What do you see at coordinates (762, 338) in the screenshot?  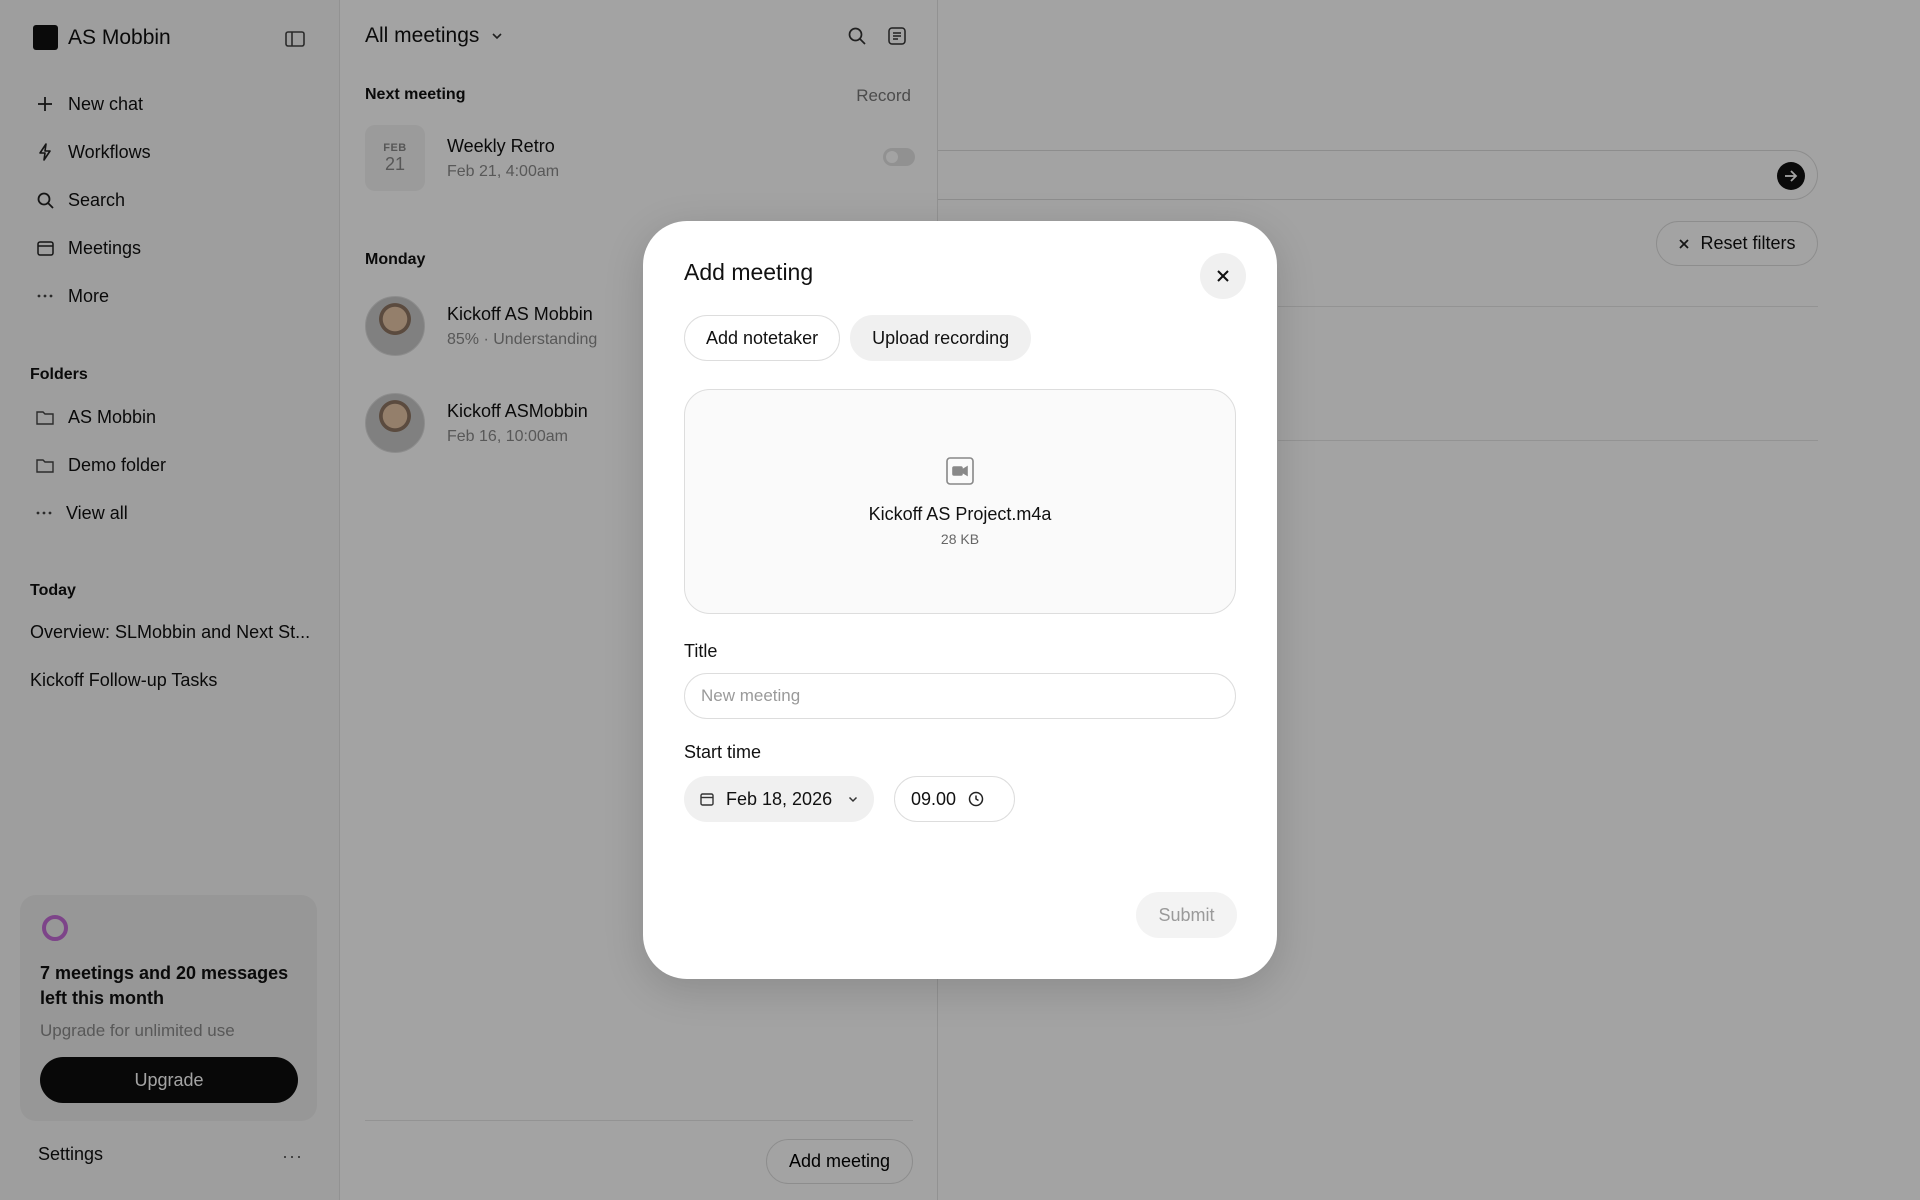 I see `tab-add-notetaker: Add notetaker` at bounding box center [762, 338].